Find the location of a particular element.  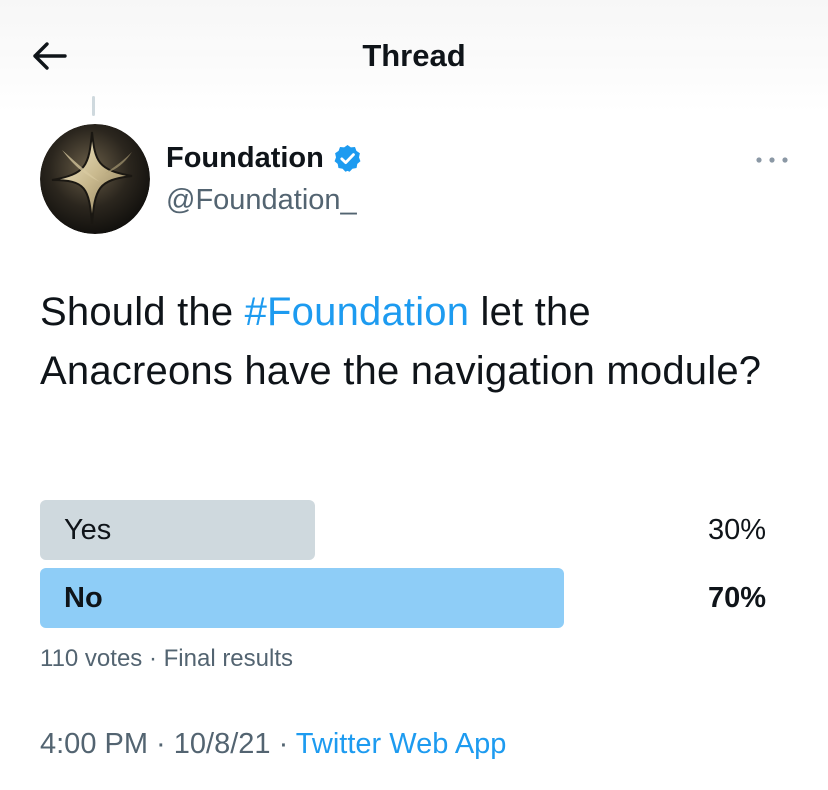

poll-option-label: Yes is located at coordinates (88, 530).